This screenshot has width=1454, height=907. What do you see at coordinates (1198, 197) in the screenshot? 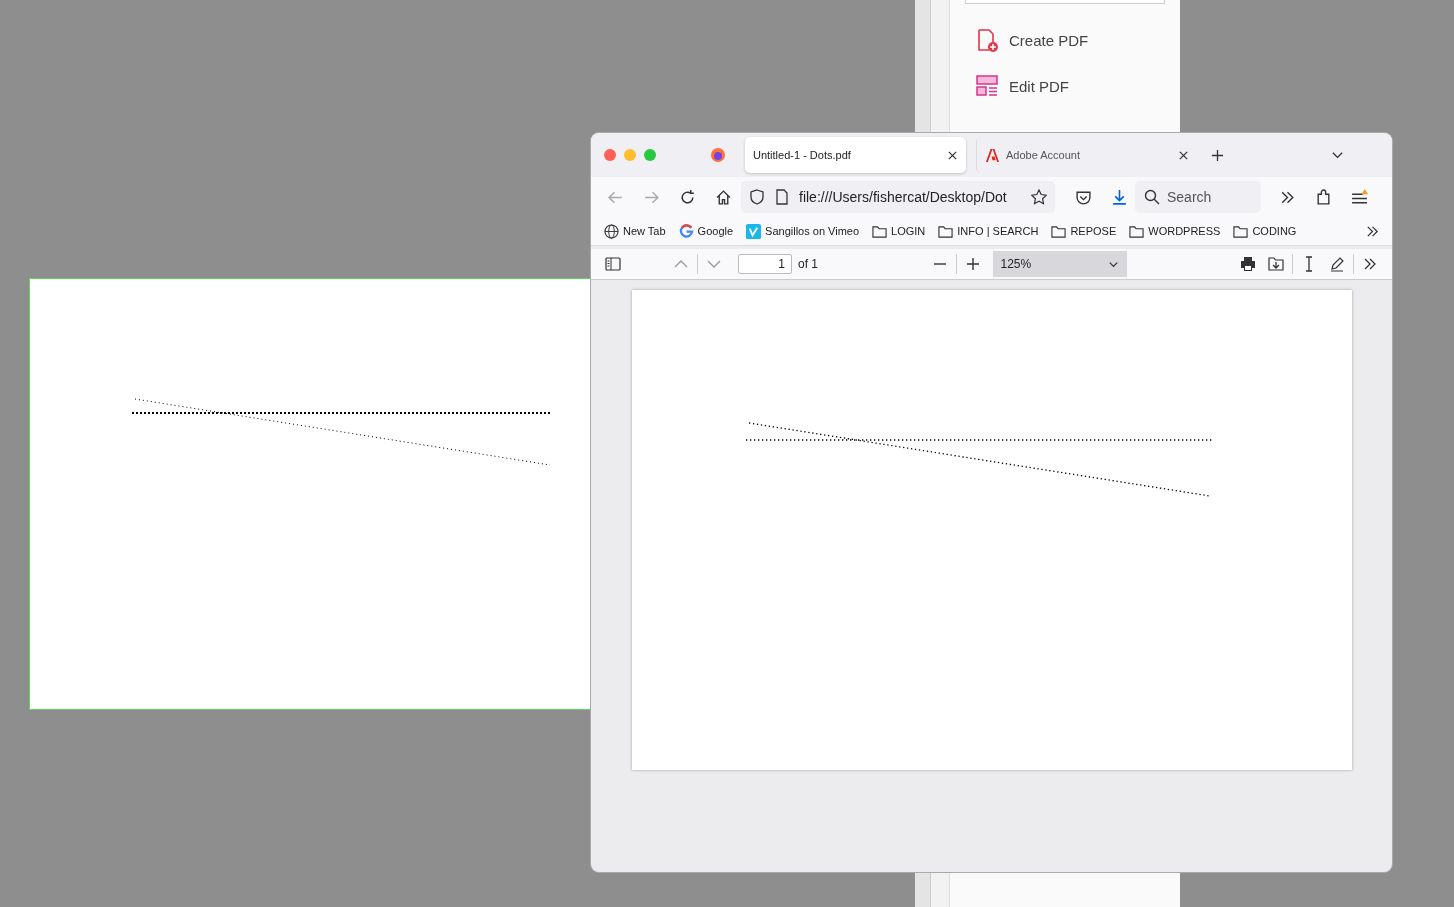
I see `search-field: Search` at bounding box center [1198, 197].